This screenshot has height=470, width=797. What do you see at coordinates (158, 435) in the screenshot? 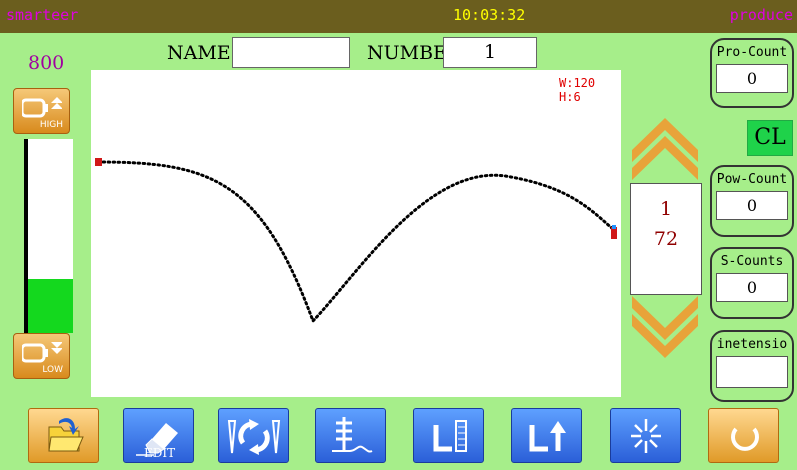
I see `edit-button: EDIT` at bounding box center [158, 435].